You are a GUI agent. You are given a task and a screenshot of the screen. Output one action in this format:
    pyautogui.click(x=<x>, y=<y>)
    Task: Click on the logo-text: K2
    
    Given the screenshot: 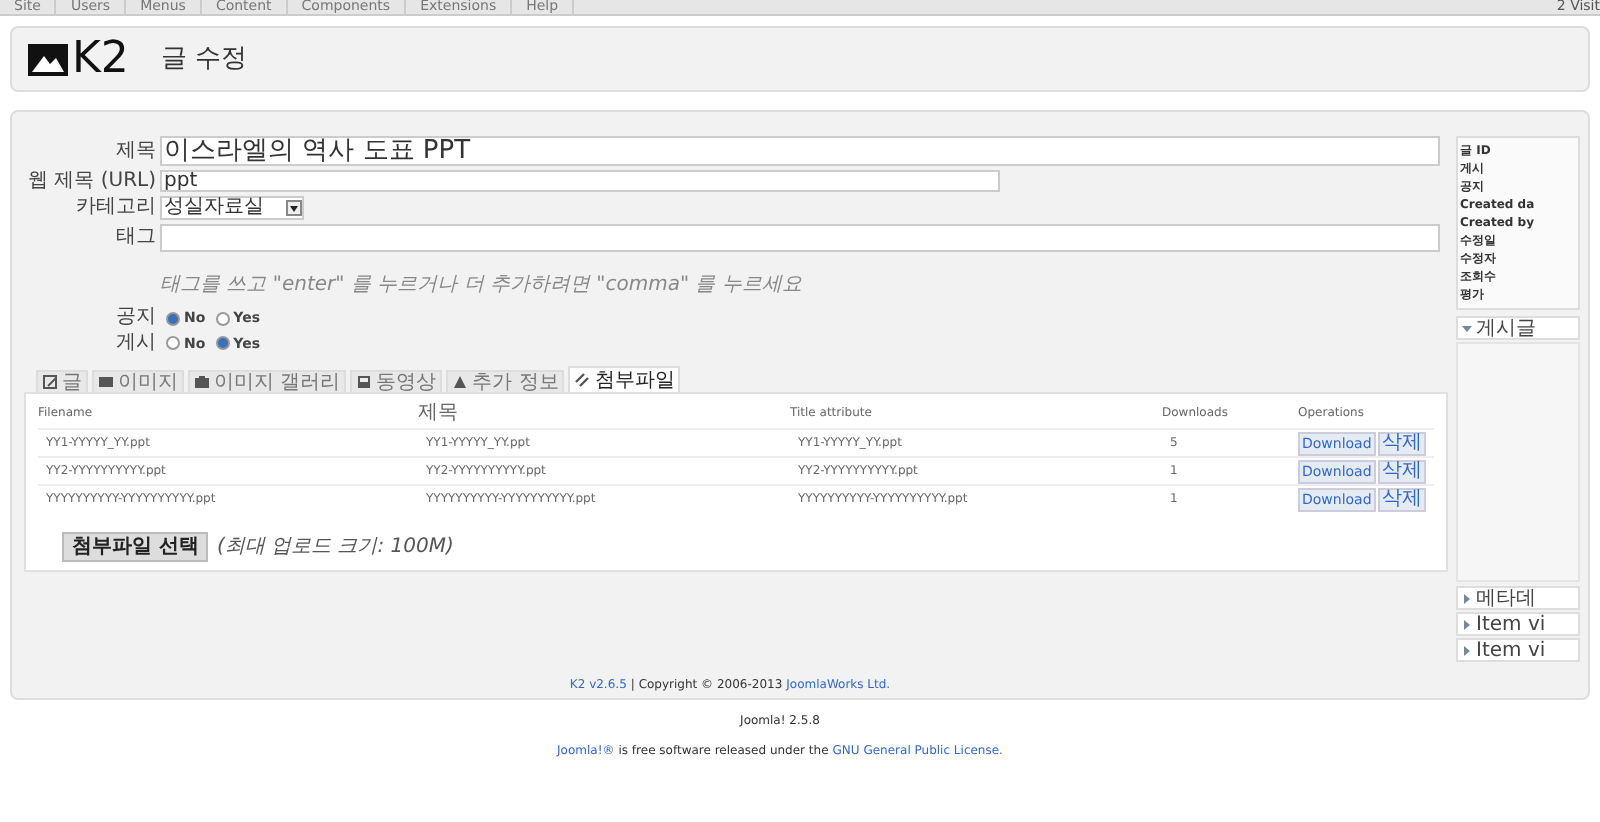 What is the action you would take?
    pyautogui.click(x=100, y=59)
    